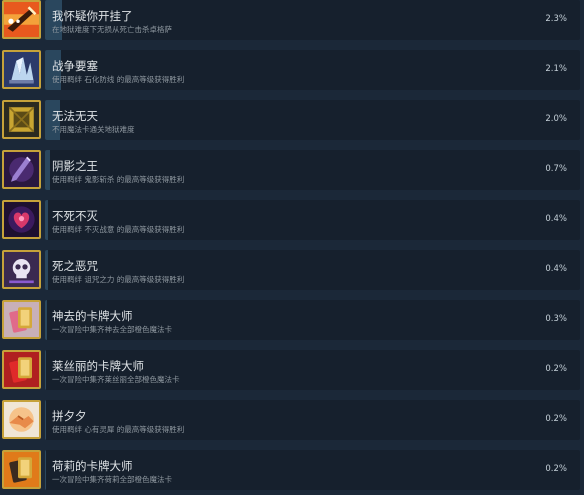  What do you see at coordinates (75, 216) in the screenshot?
I see `achievement-title: 不死不灭` at bounding box center [75, 216].